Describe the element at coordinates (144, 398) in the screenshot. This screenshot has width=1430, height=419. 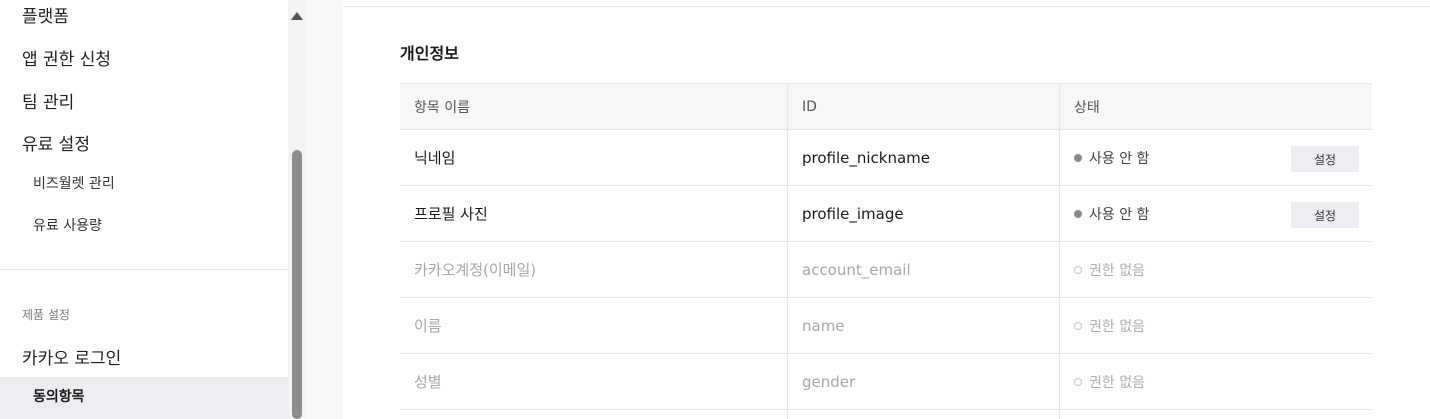
I see `sidebar-item-consent-items: 동의항목` at that location.